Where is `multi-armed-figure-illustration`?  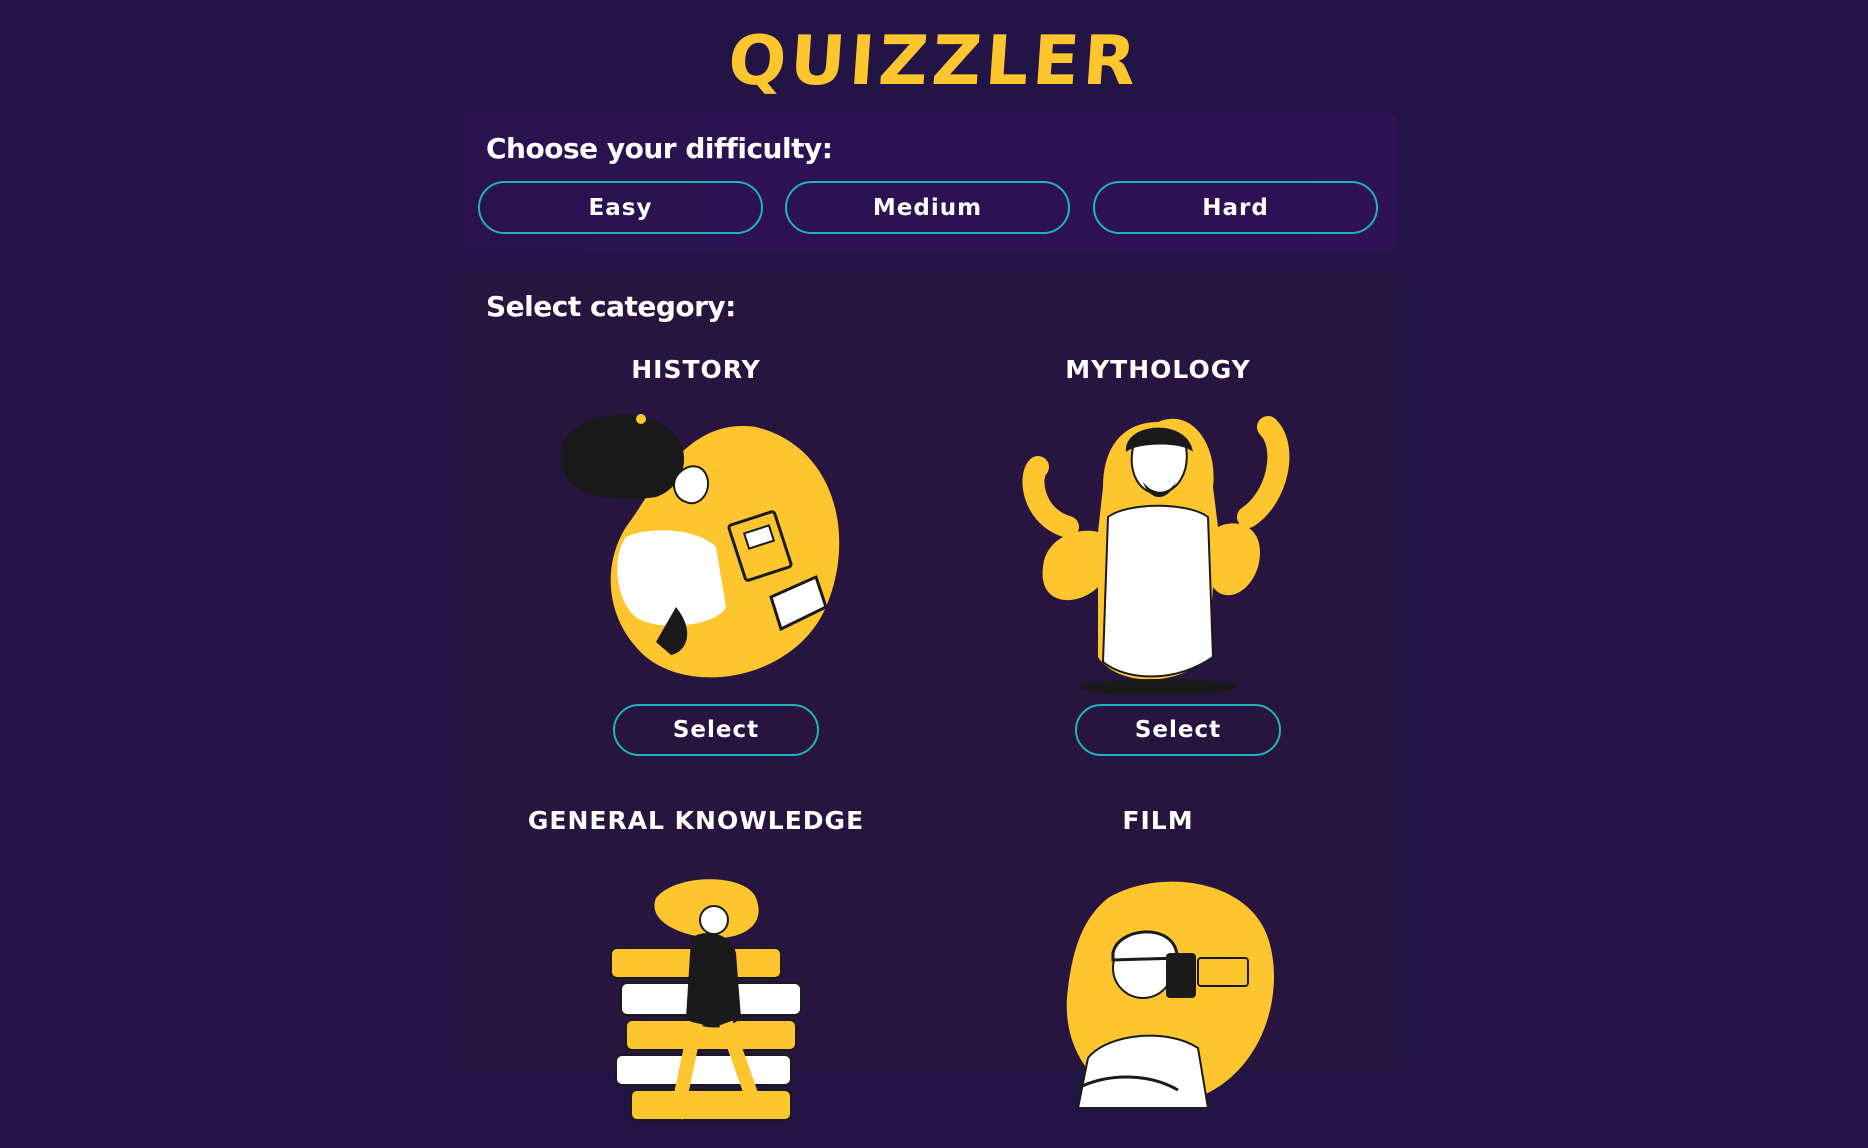
multi-armed-figure-illustration is located at coordinates (1156, 555).